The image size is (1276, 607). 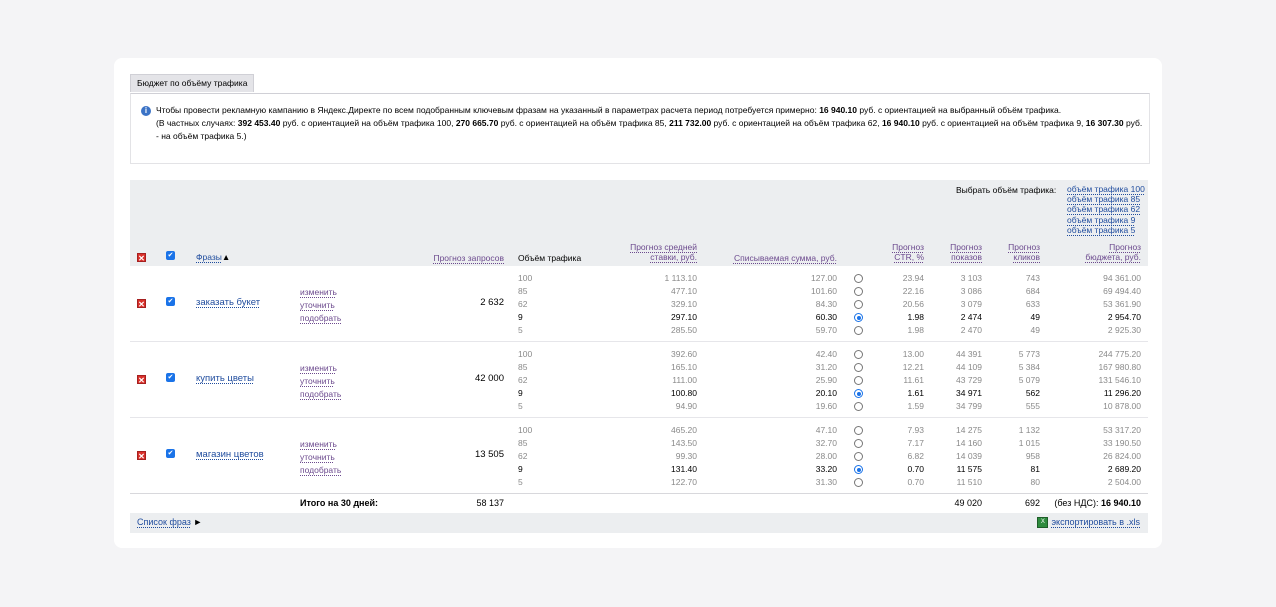 What do you see at coordinates (915, 469) in the screenshot?
I see `ctr-value: 0.70` at bounding box center [915, 469].